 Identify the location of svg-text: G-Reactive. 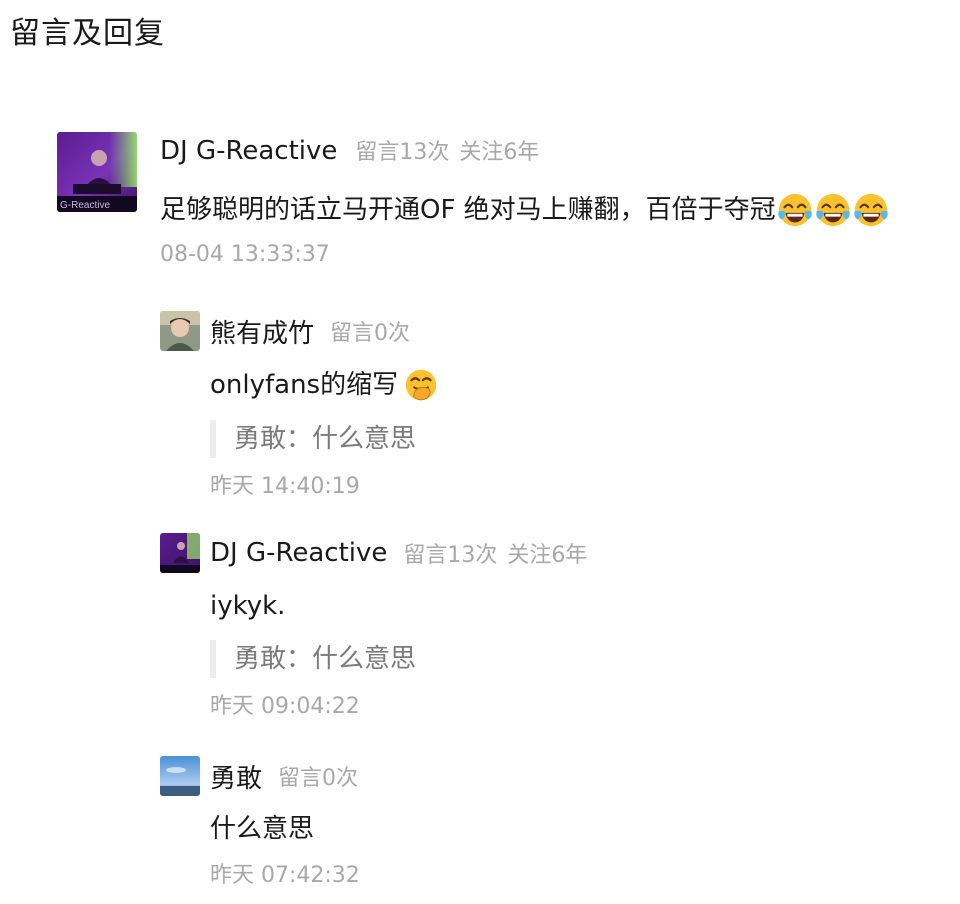
(85, 205).